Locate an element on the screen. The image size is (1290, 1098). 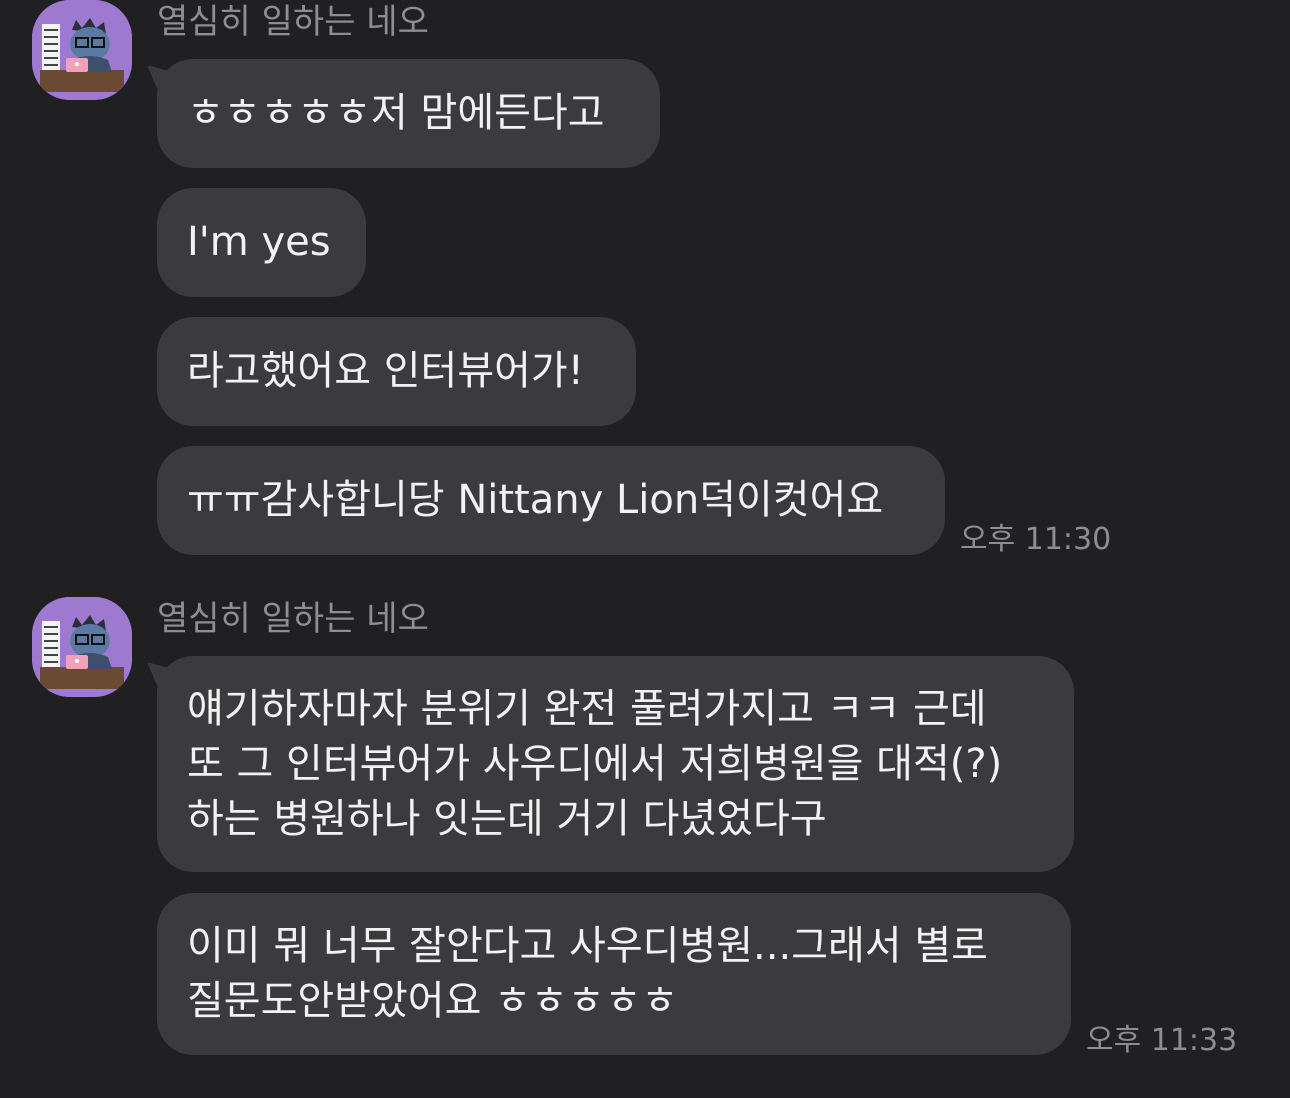
message-timestamp: 오후 11:30 is located at coordinates (1036, 539).